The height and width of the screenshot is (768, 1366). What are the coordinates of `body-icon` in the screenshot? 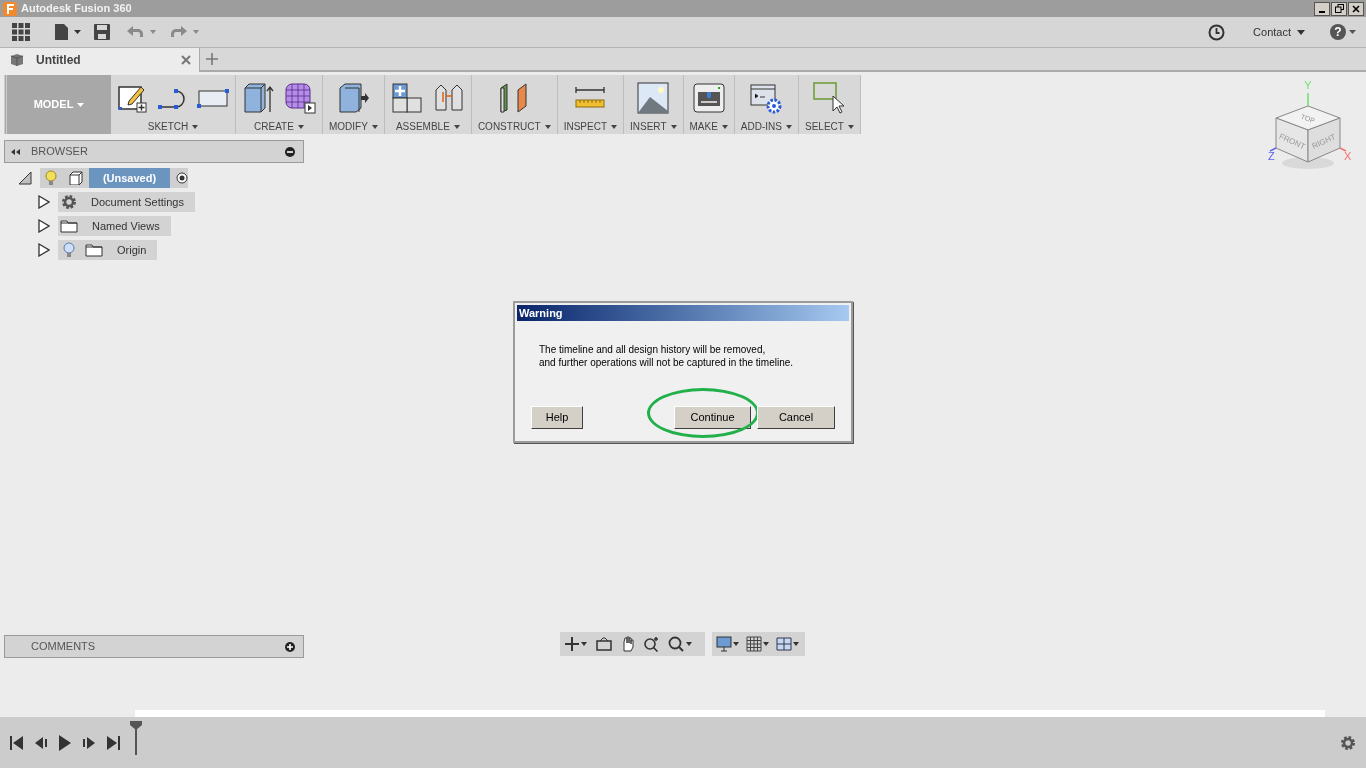 It's located at (76, 178).